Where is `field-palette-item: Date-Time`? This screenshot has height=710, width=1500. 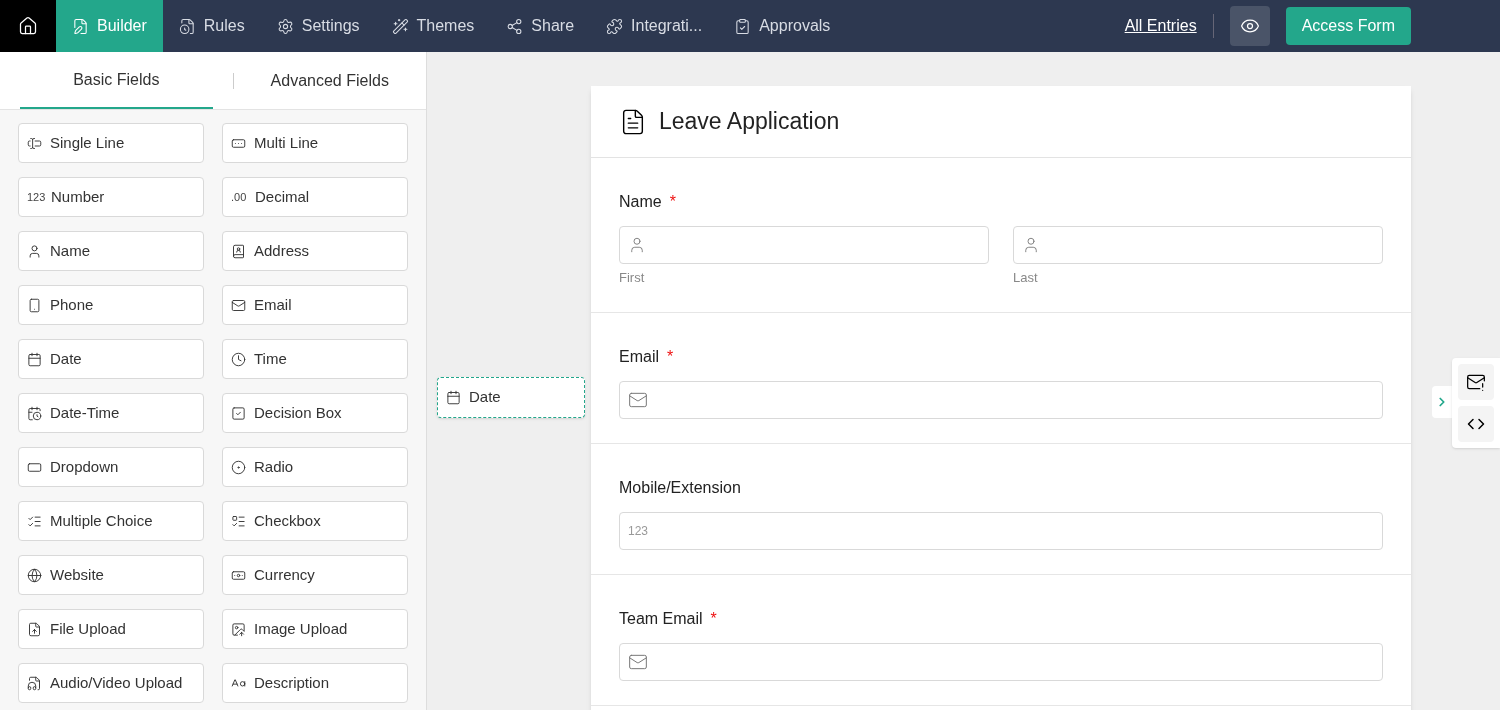
field-palette-item: Date-Time is located at coordinates (111, 413).